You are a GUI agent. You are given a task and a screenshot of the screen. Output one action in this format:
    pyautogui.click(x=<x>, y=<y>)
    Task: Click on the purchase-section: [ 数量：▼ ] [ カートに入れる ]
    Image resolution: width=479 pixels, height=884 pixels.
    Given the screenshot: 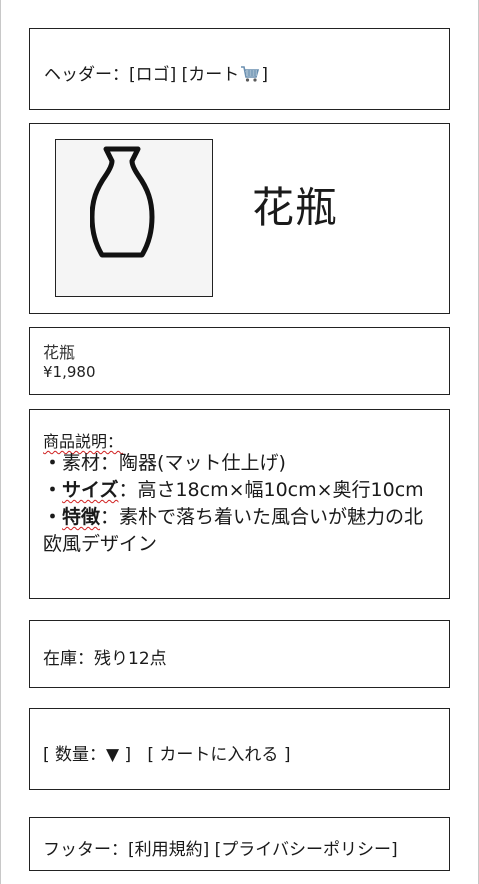 What is the action you would take?
    pyautogui.click(x=239, y=749)
    